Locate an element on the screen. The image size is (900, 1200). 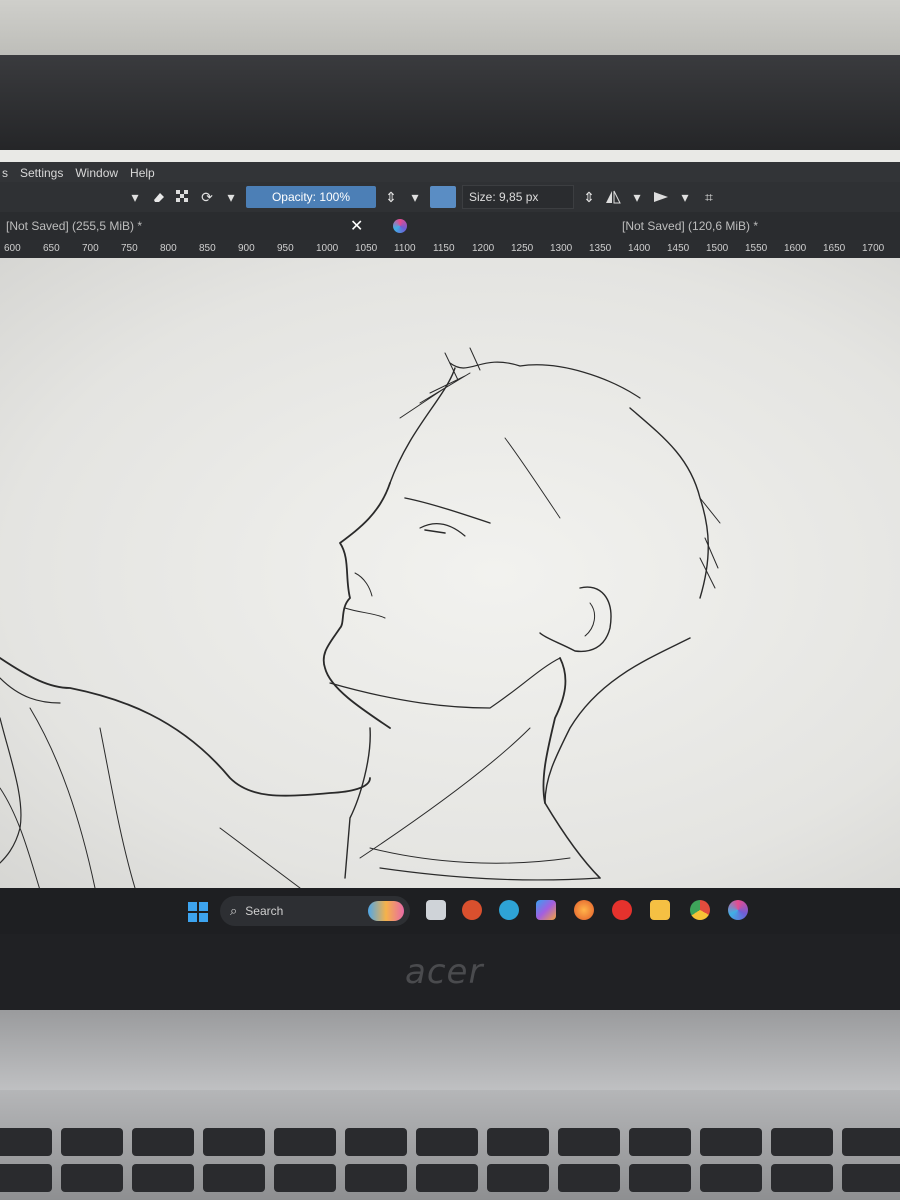
ruler-tick-label: 1100 is located at coordinates (405, 248).